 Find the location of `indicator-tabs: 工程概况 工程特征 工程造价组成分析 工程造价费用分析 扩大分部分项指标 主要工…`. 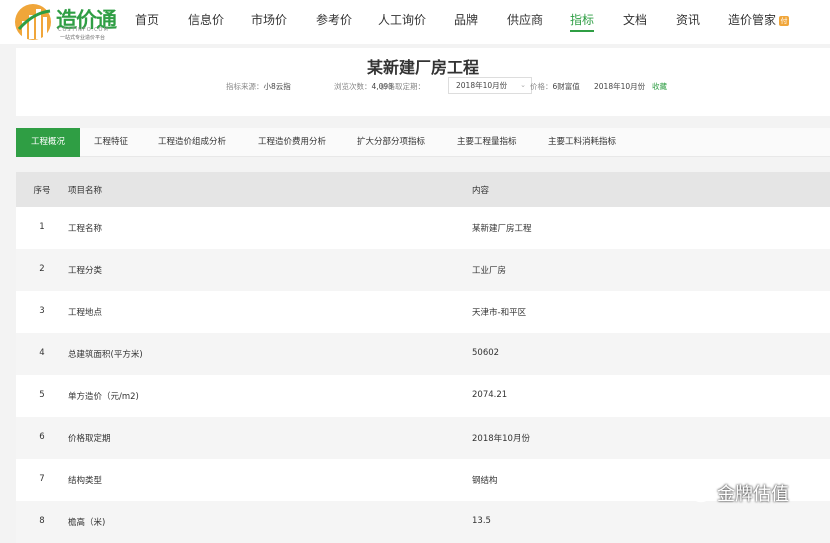

indicator-tabs: 工程概况 工程特征 工程造价组成分析 工程造价费用分析 扩大分部分项指标 主要工… is located at coordinates (423, 142).